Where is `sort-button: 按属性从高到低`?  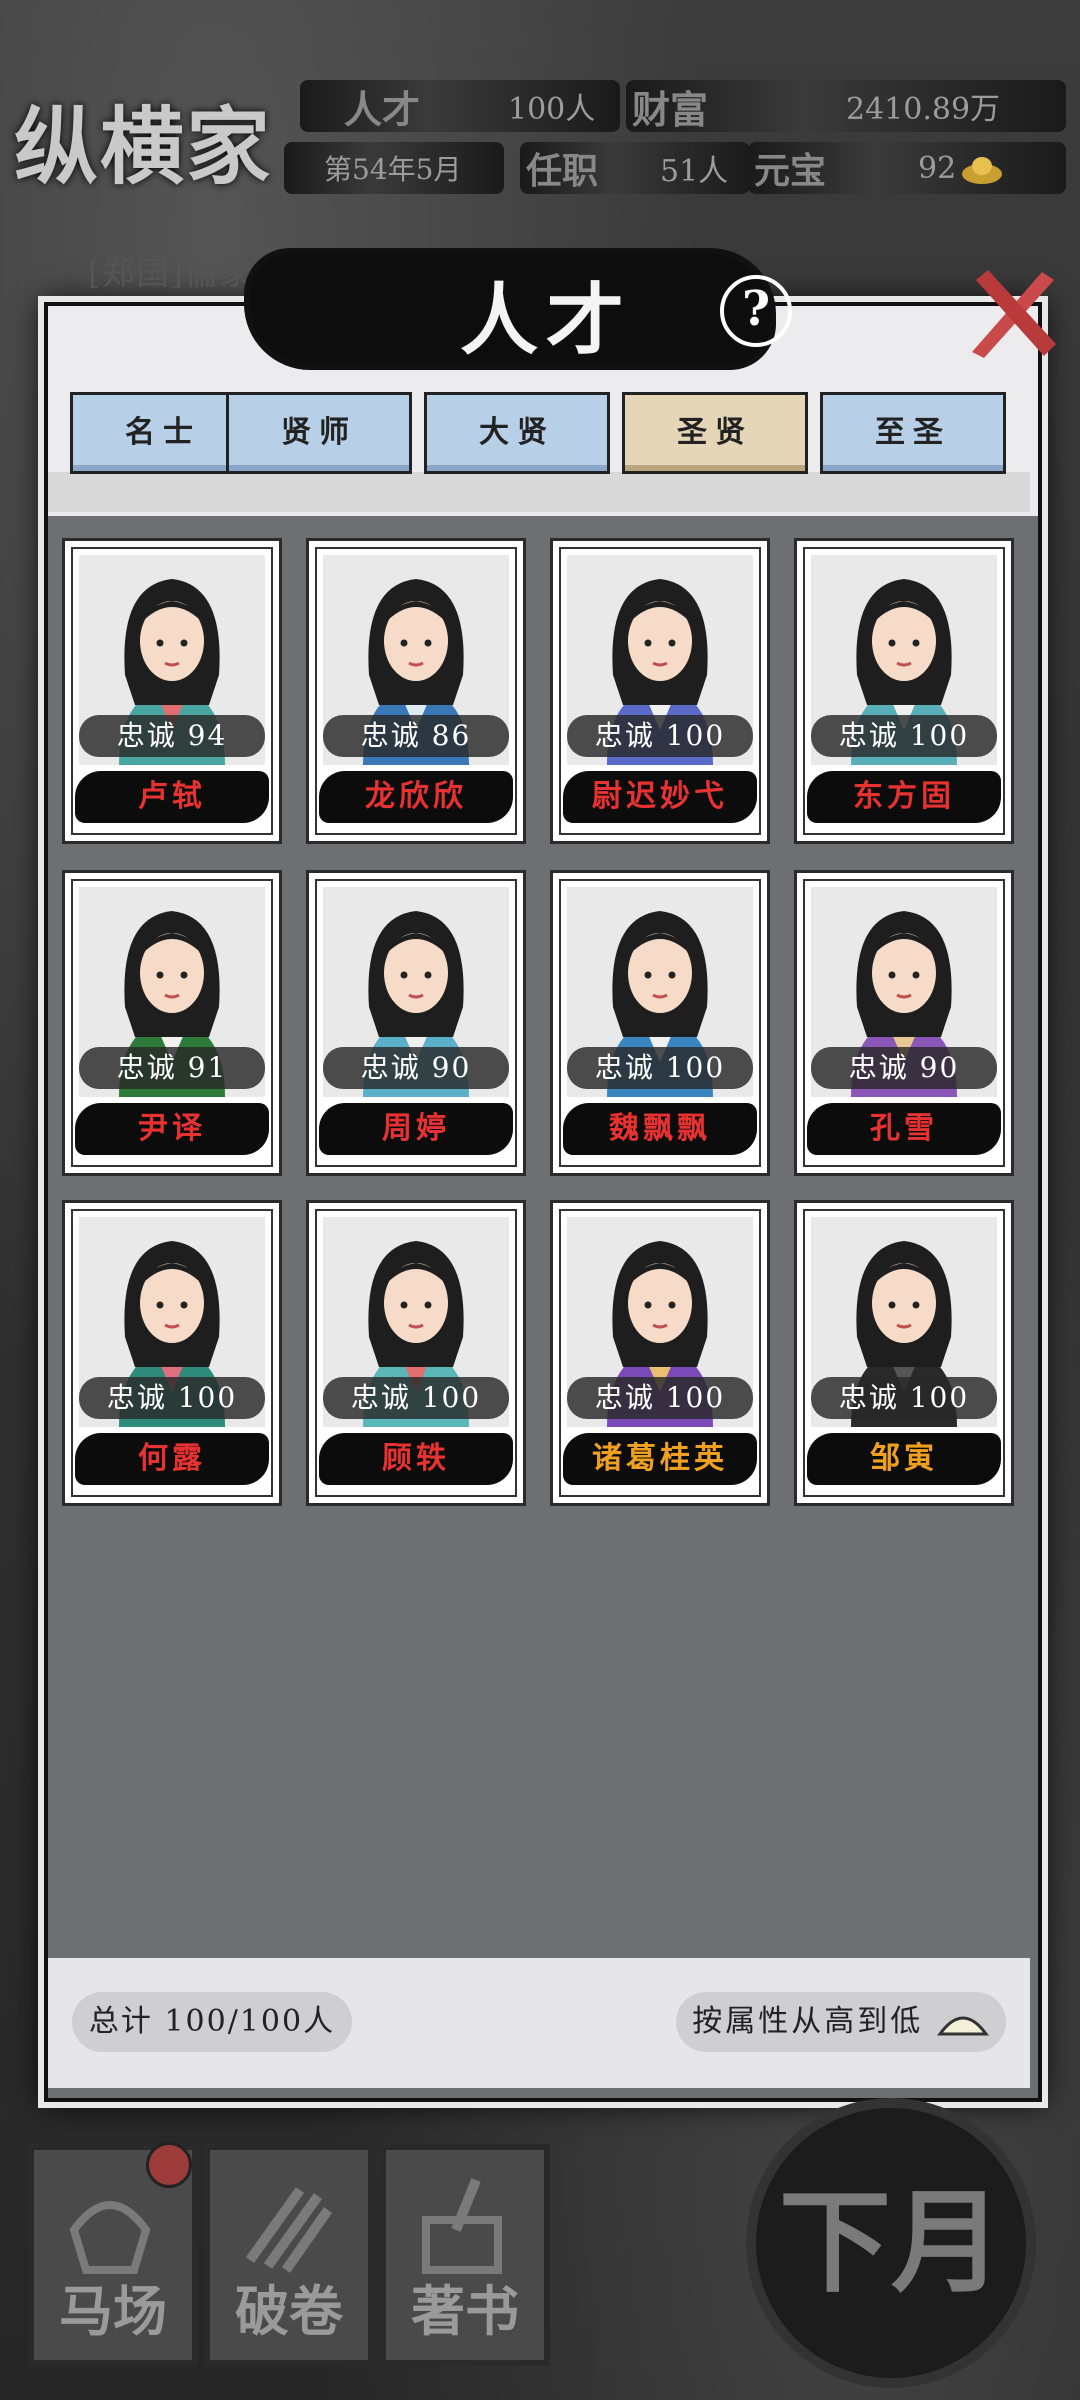
sort-button: 按属性从高到低 is located at coordinates (841, 2022).